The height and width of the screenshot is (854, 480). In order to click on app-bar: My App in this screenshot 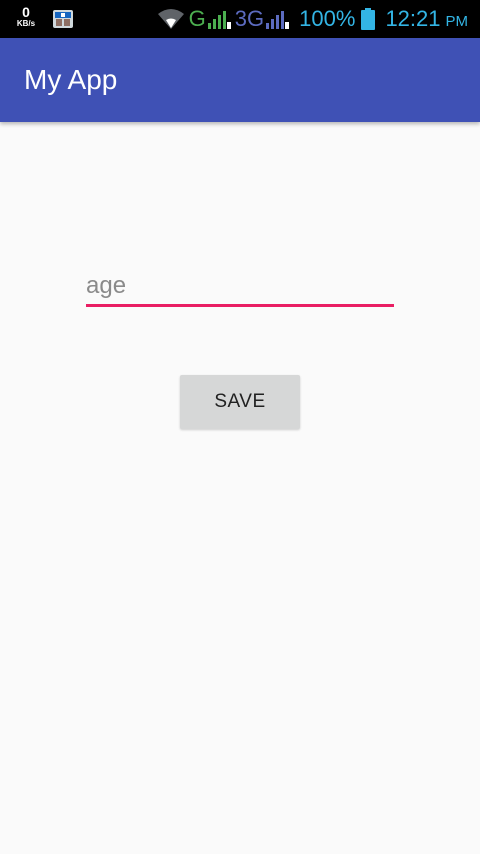, I will do `click(240, 80)`.